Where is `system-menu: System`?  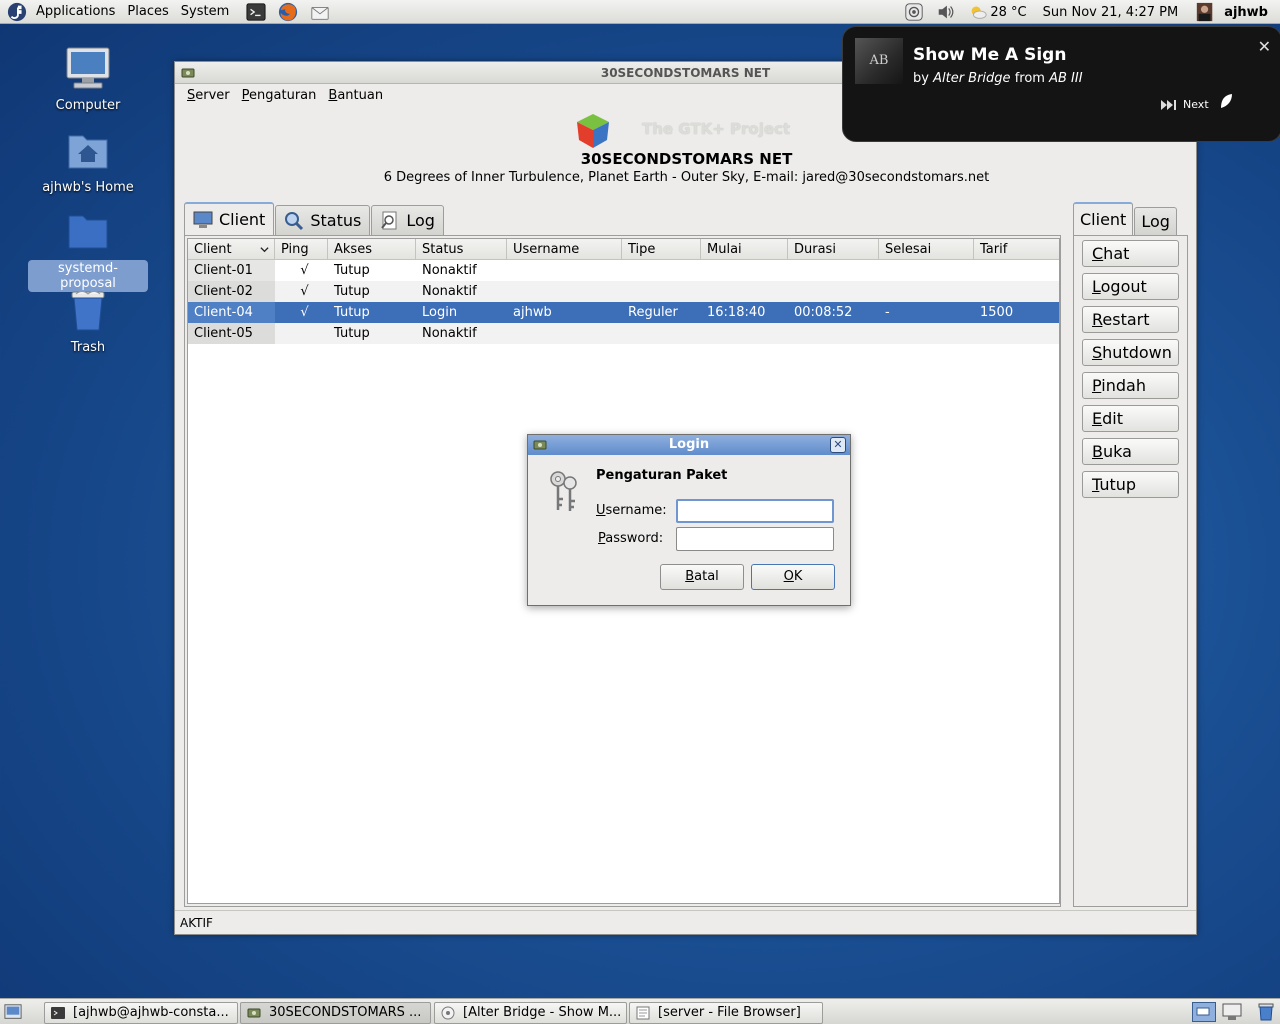 system-menu: System is located at coordinates (205, 11).